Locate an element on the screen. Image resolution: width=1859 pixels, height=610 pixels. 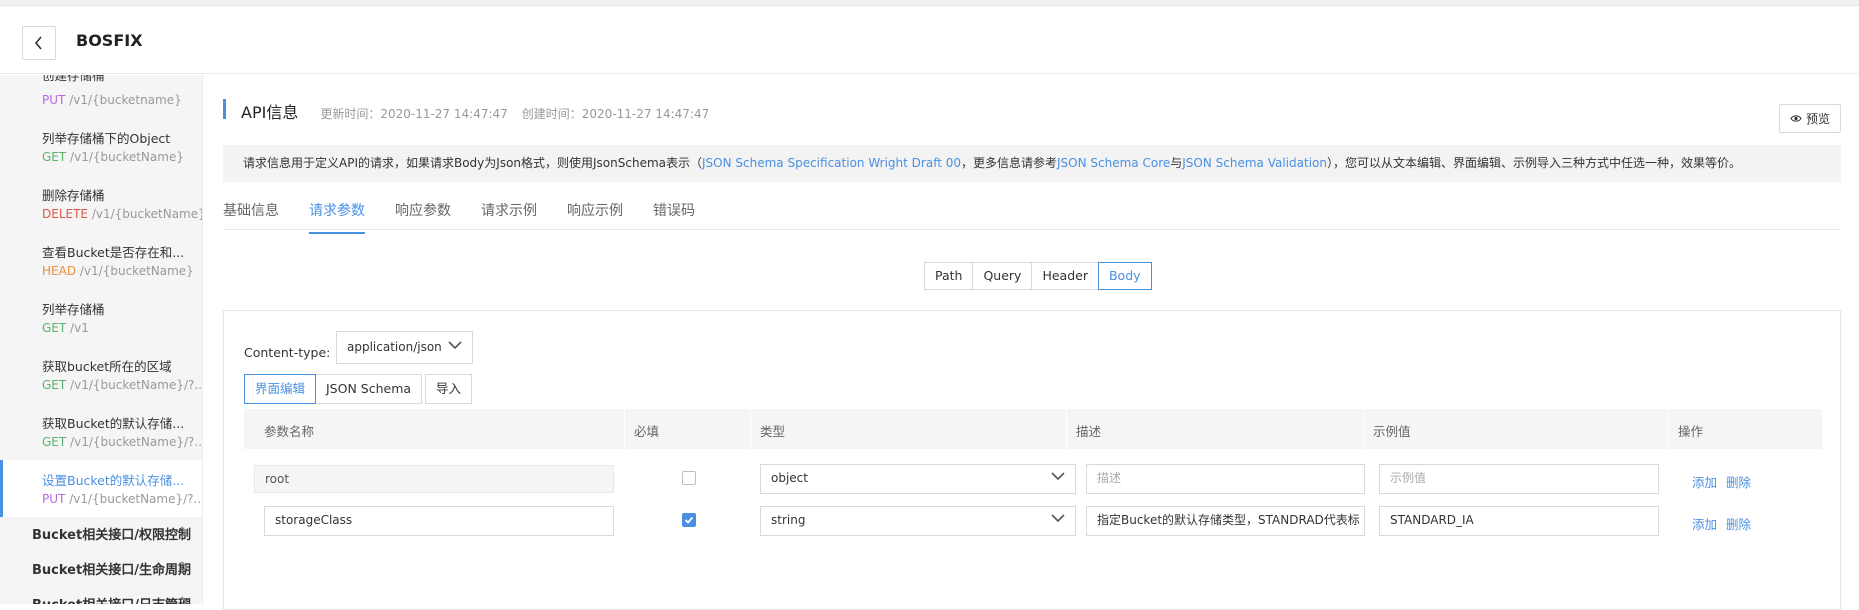
sidebar-item-create-bucket: 创建存储桶 PUT /v1/{bucketname} is located at coordinates (101, 96).